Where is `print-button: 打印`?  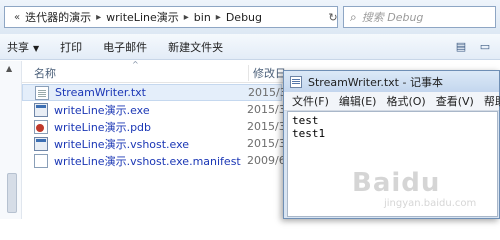 print-button: 打印 is located at coordinates (74, 47).